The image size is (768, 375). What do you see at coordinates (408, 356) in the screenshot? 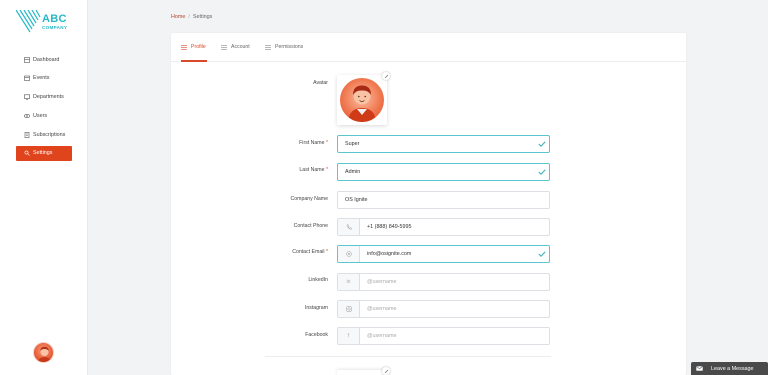
I see `section-divider` at bounding box center [408, 356].